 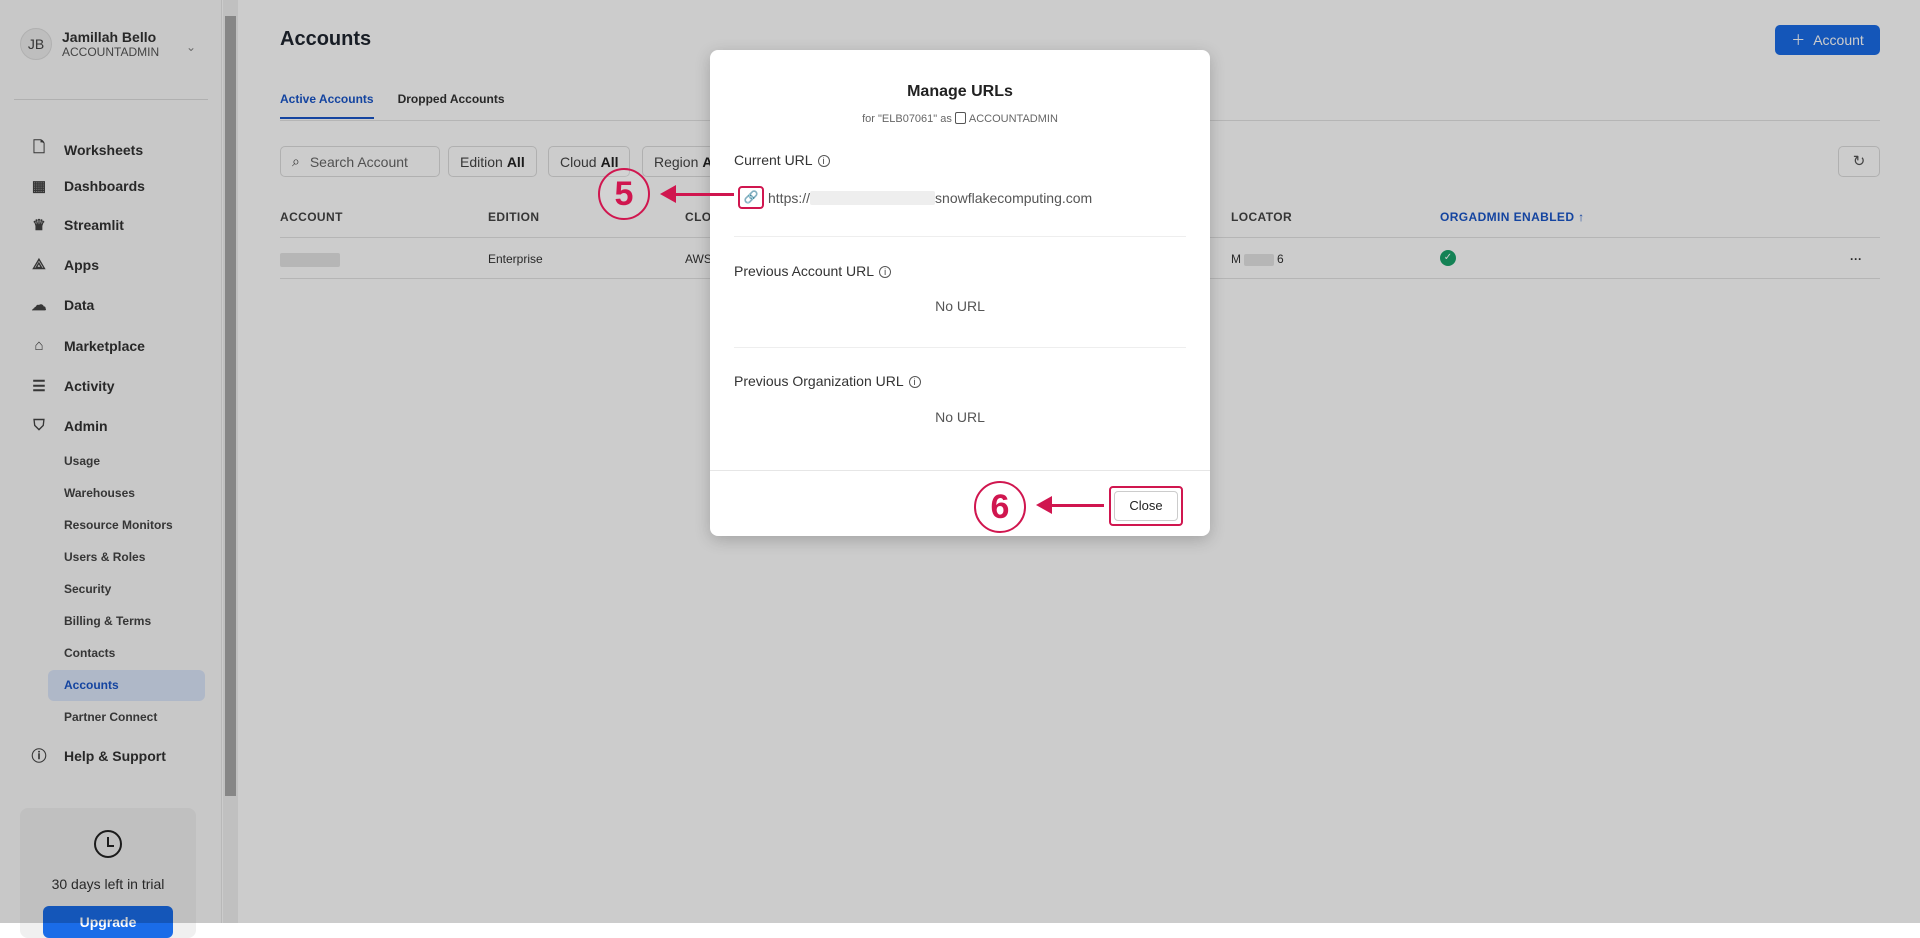 I want to click on url-redacted, so click(x=873, y=197).